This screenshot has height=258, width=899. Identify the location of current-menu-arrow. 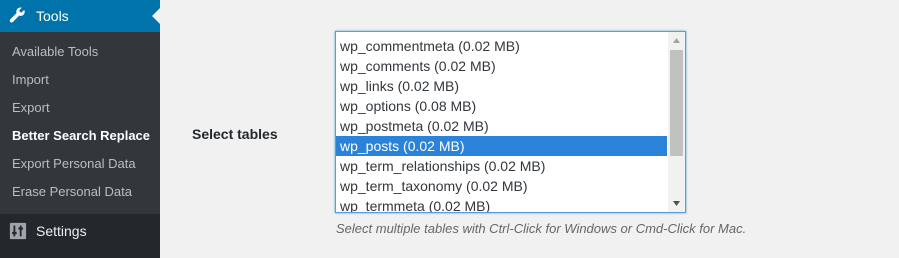
(156, 16).